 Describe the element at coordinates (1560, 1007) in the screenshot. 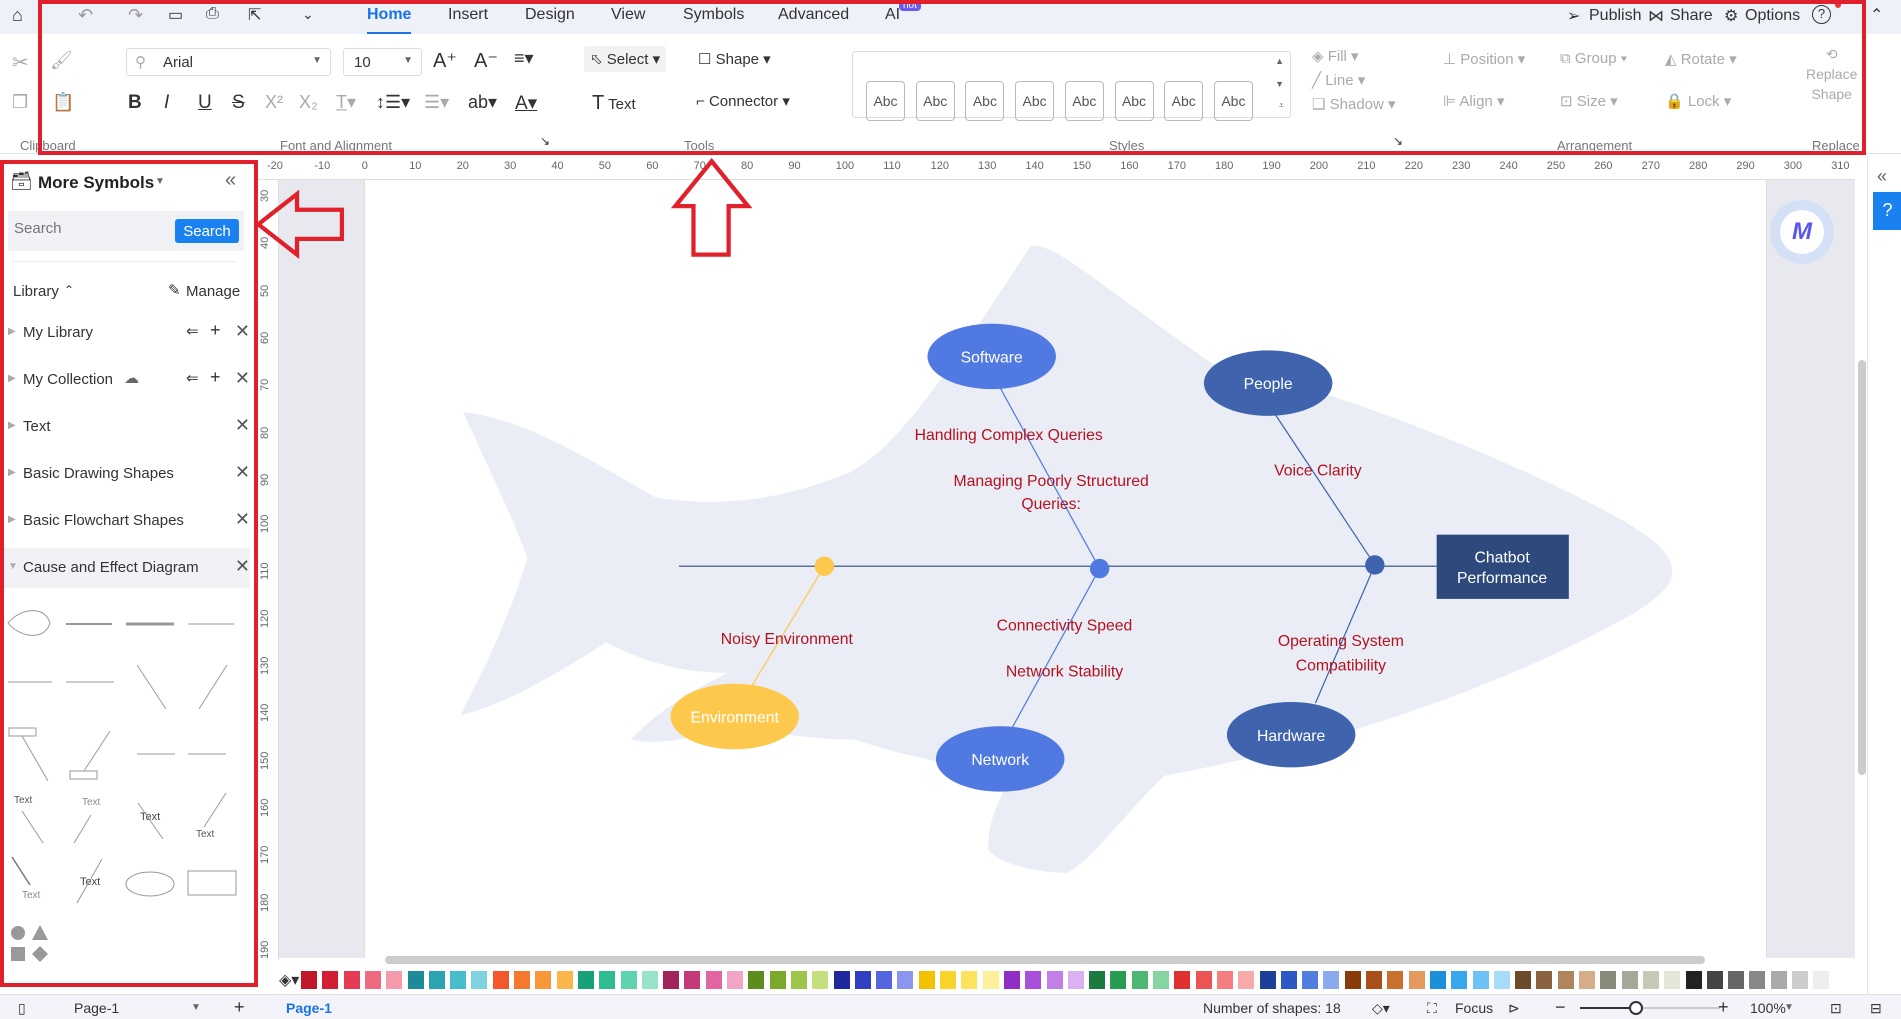

I see `zoom-out-button: −` at that location.